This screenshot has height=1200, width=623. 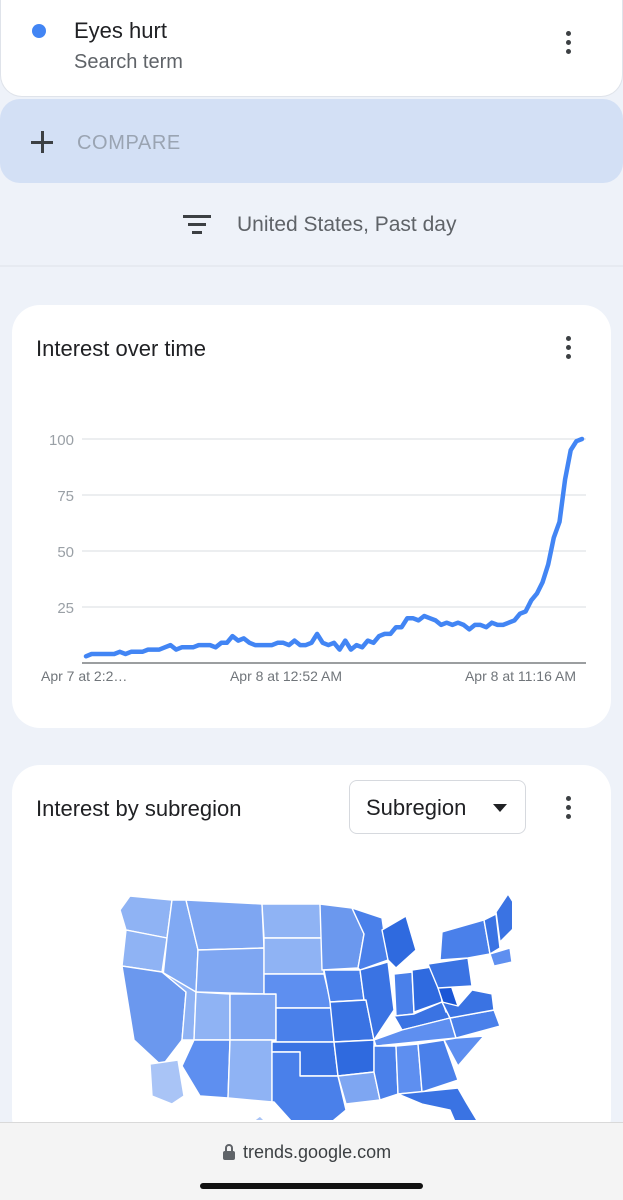 I want to click on home-indicator, so click(x=311, y=1186).